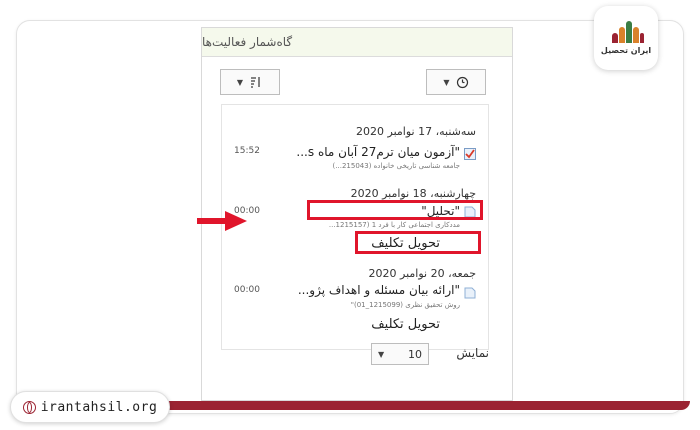 The image size is (700, 430). I want to click on logo-text: ایران تحصیل, so click(626, 50).